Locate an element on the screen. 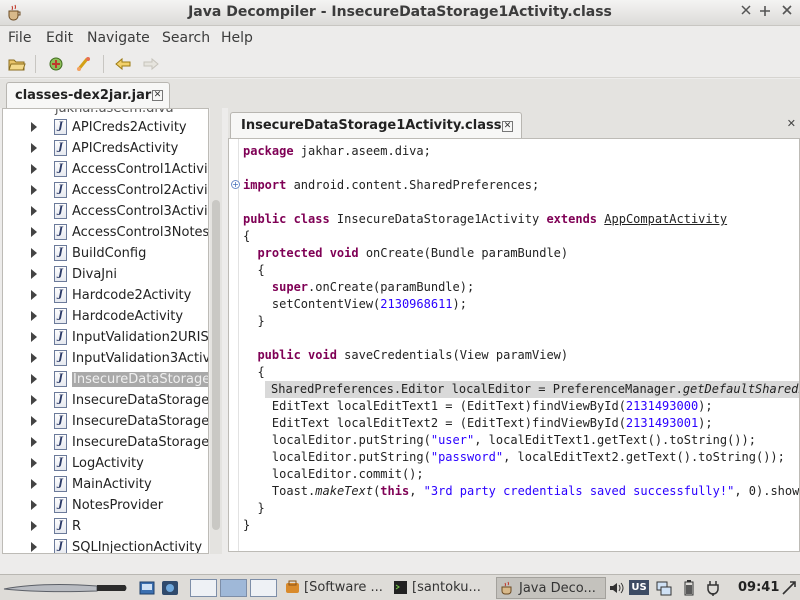 The width and height of the screenshot is (800, 600). tree-item: J HardcodeActivity is located at coordinates (105, 316).